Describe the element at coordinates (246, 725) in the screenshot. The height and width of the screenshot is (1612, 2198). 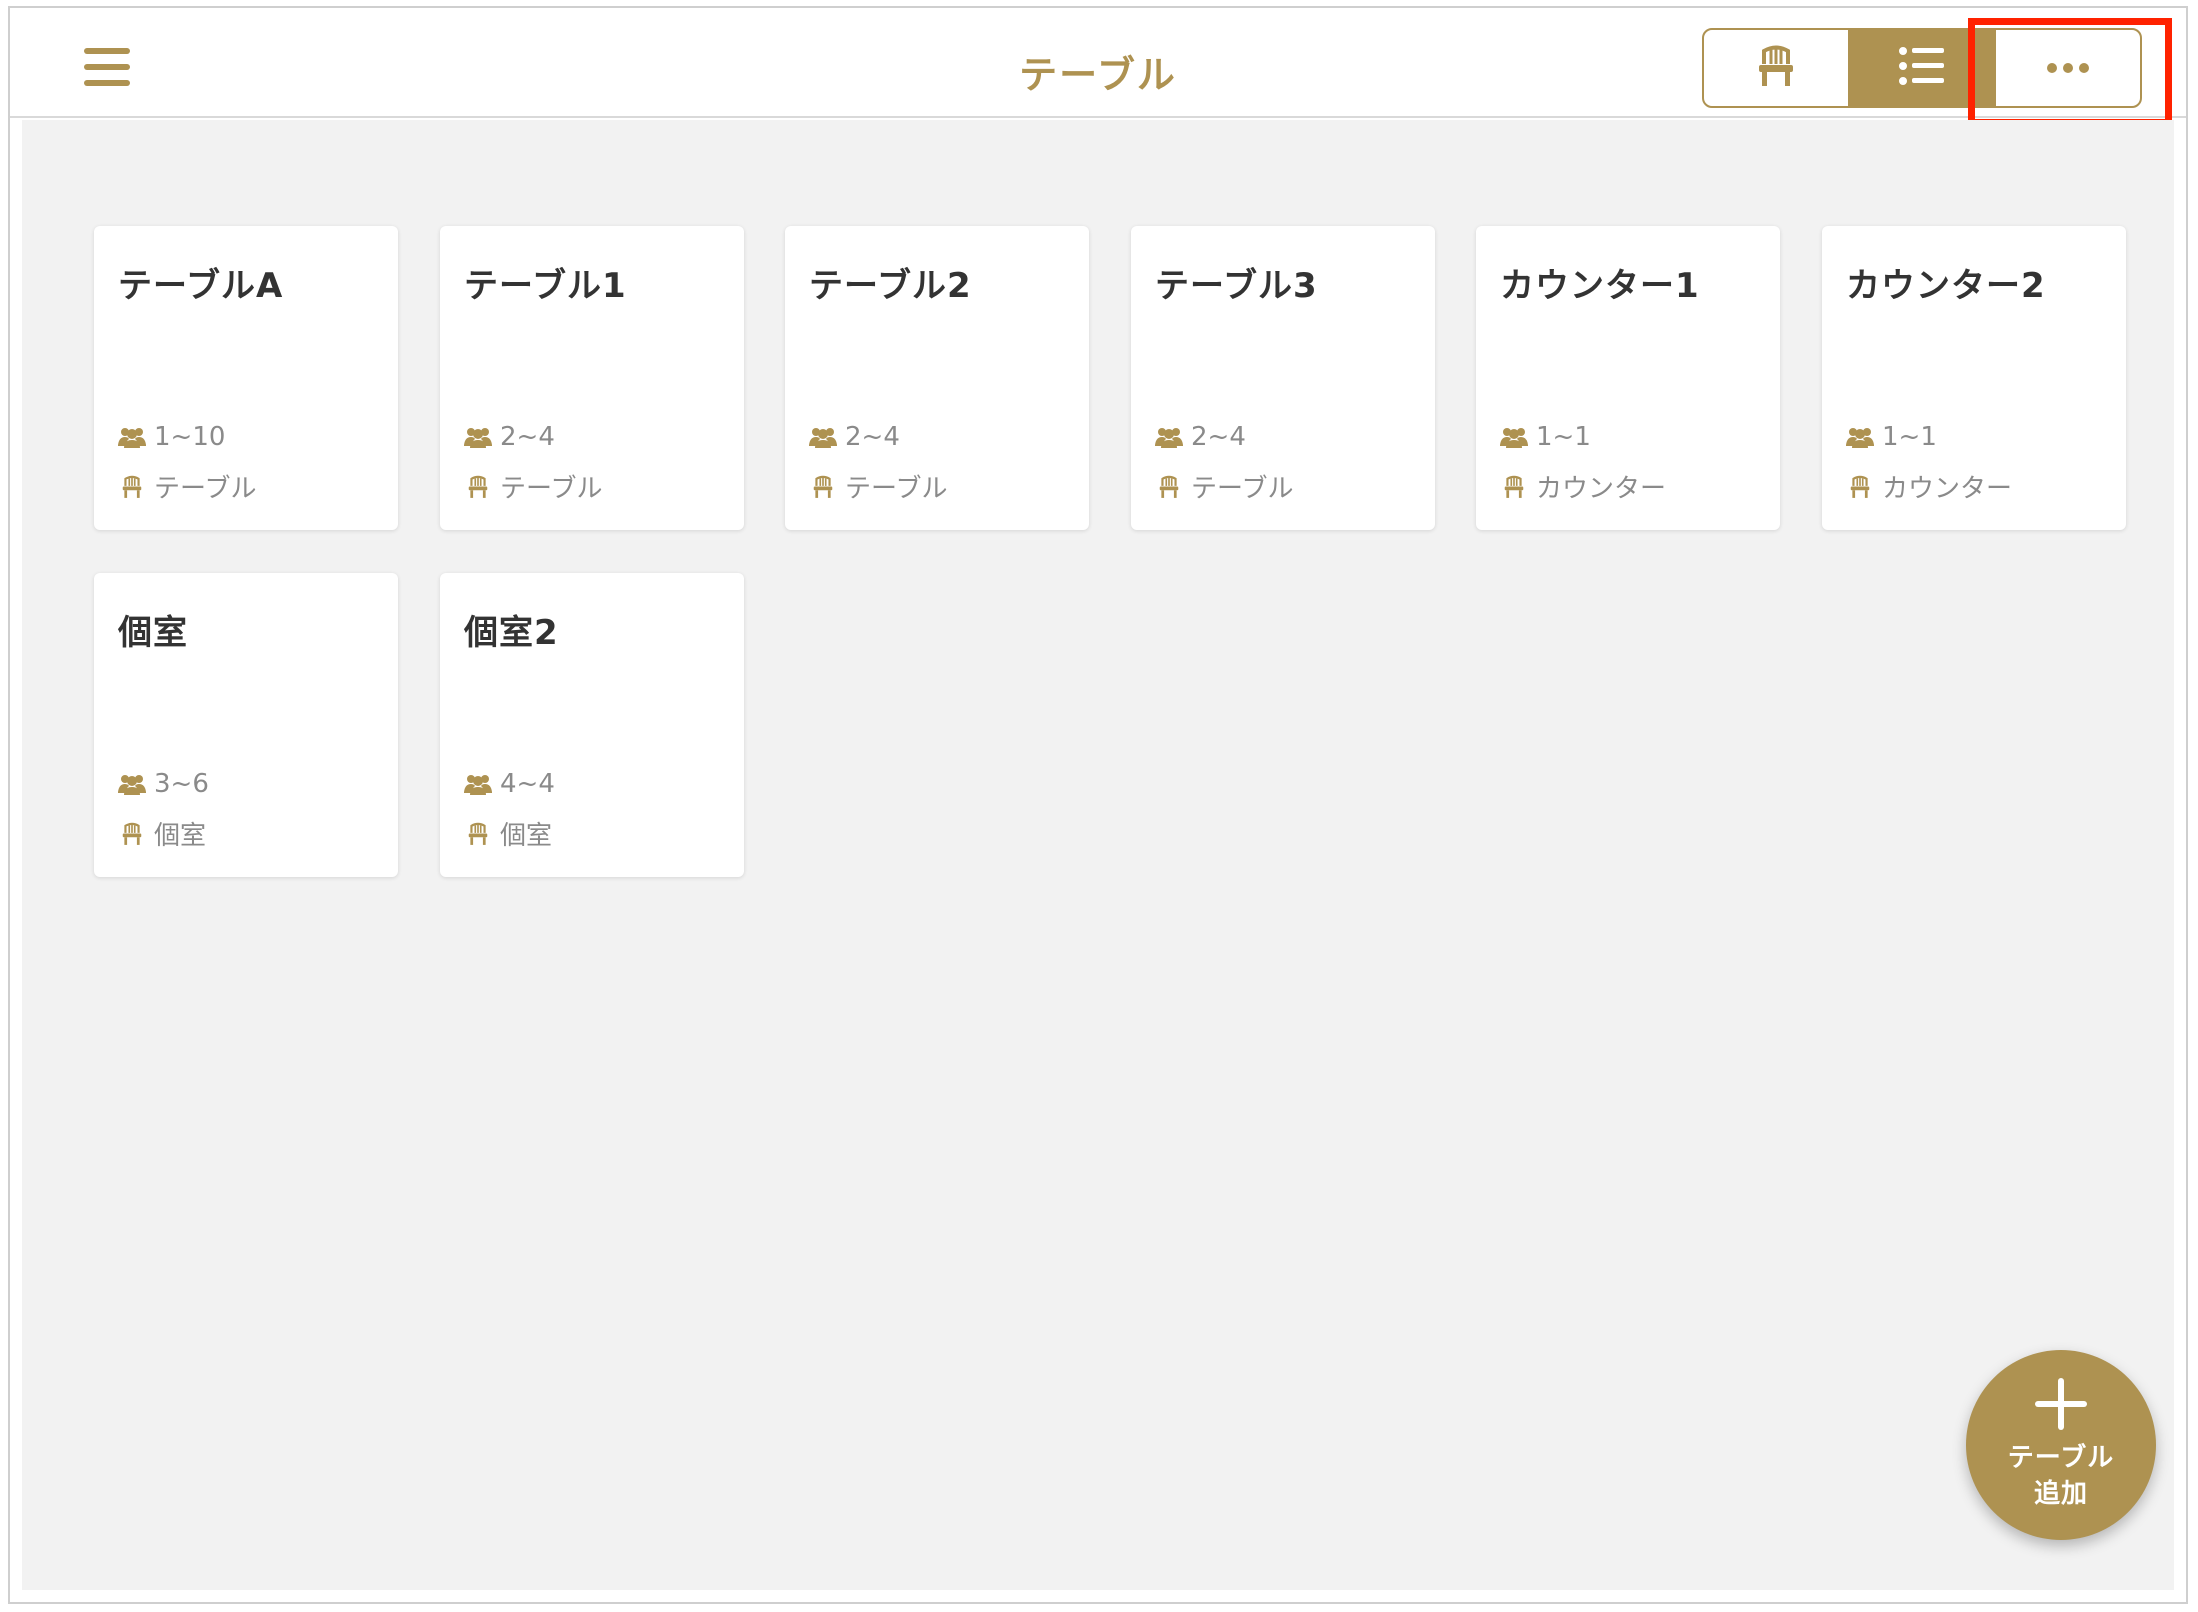
I see `table-card: 個室 3~6 個室` at that location.